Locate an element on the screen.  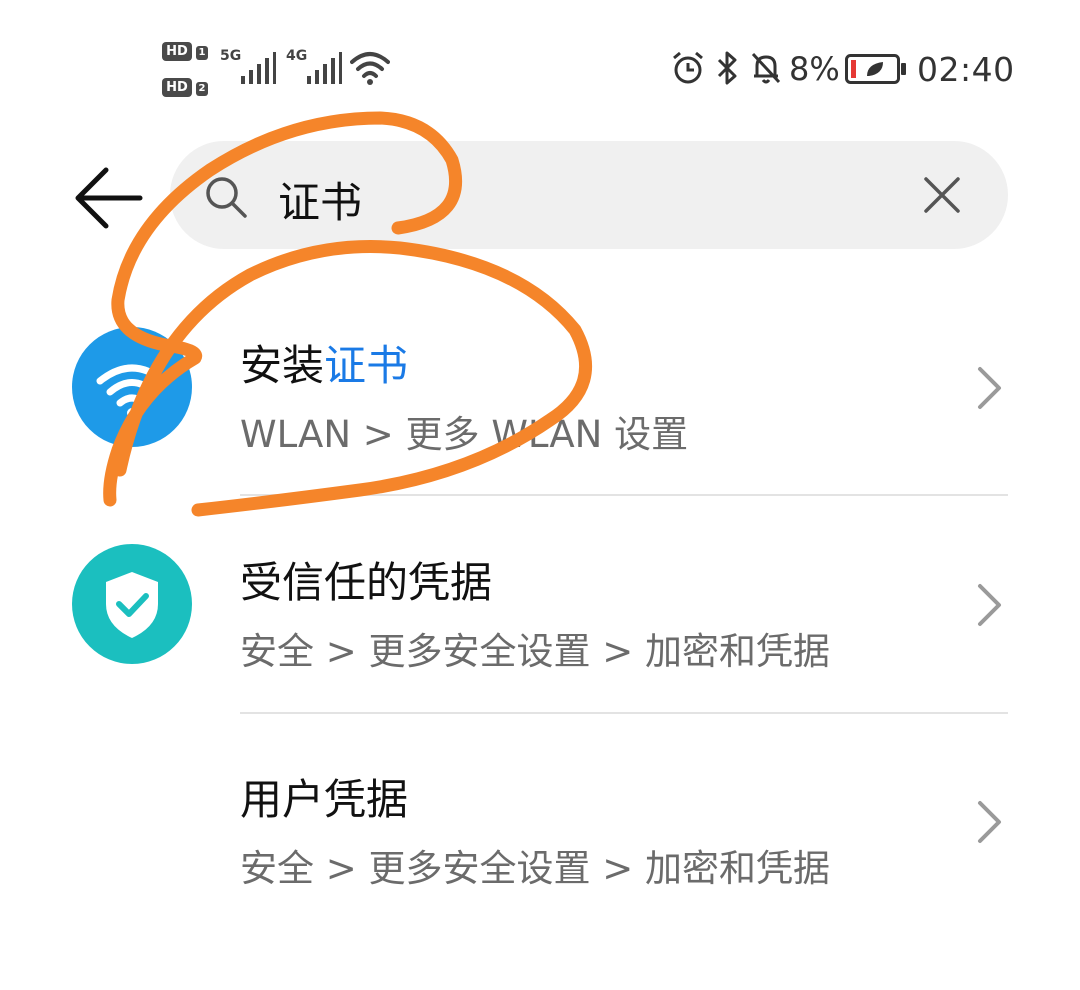
battery-percent: 8% is located at coordinates (814, 69).